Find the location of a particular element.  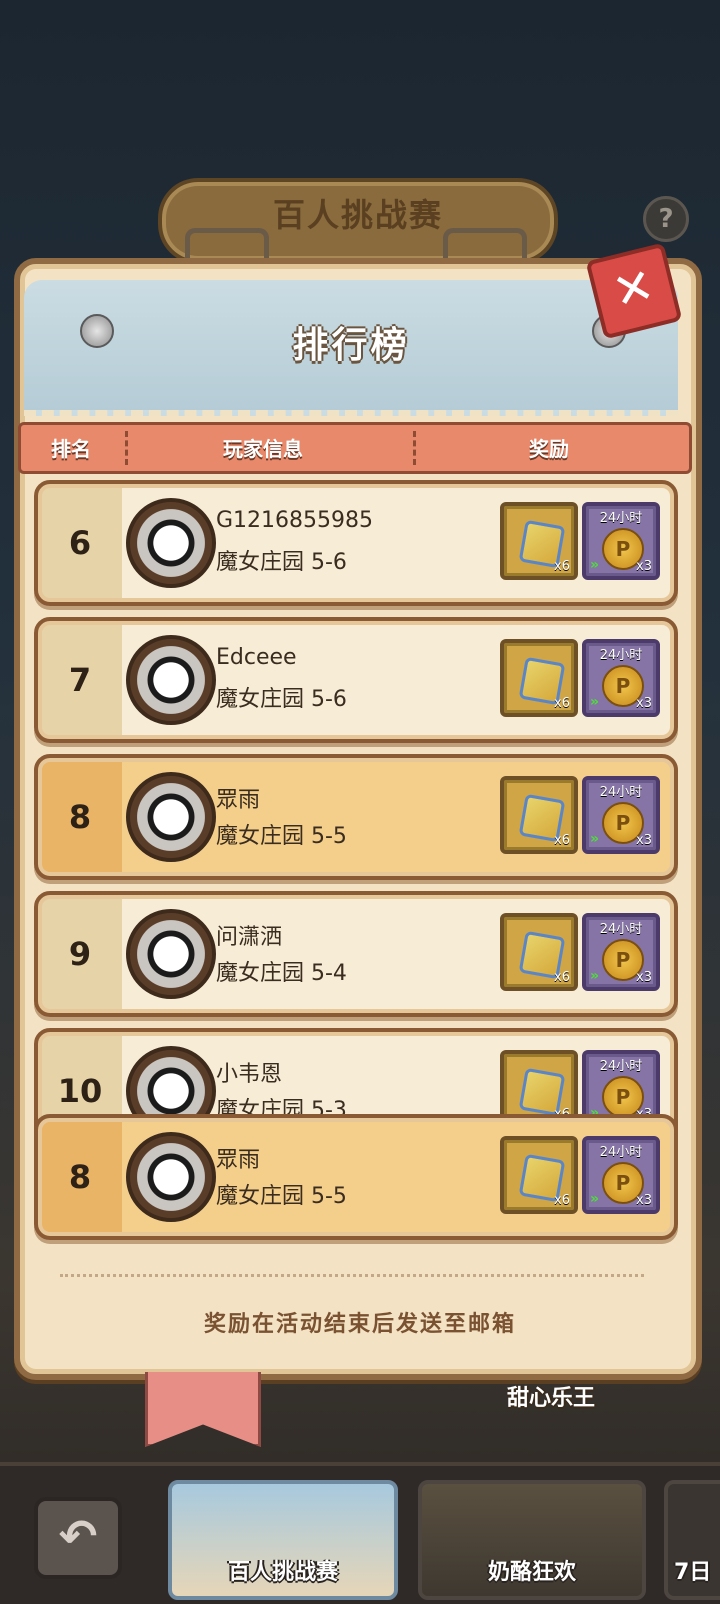

leaderboard-header: 排行榜 is located at coordinates (351, 348).